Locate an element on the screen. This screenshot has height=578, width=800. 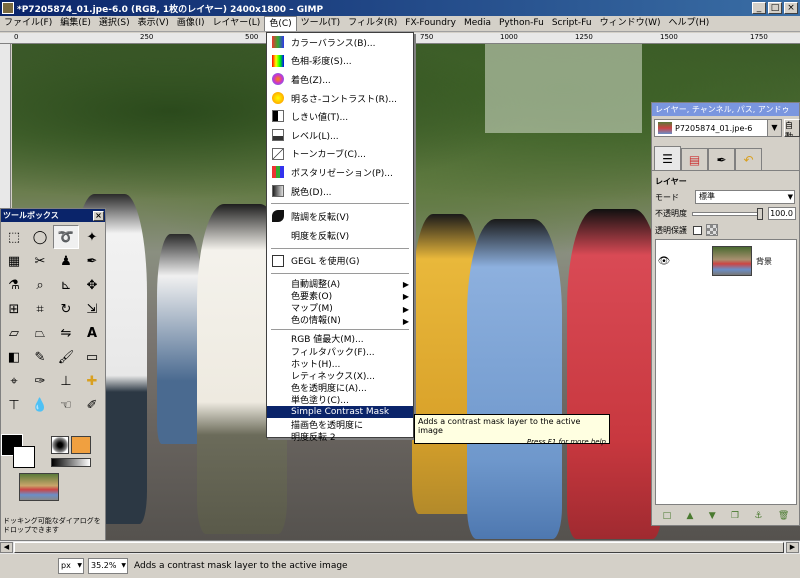
color-select-tool: ▦ is located at coordinates (14, 261).